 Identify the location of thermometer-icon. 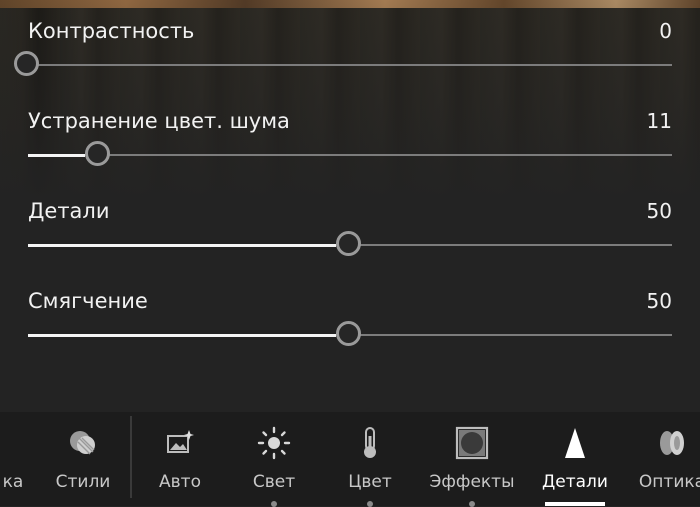
(370, 442).